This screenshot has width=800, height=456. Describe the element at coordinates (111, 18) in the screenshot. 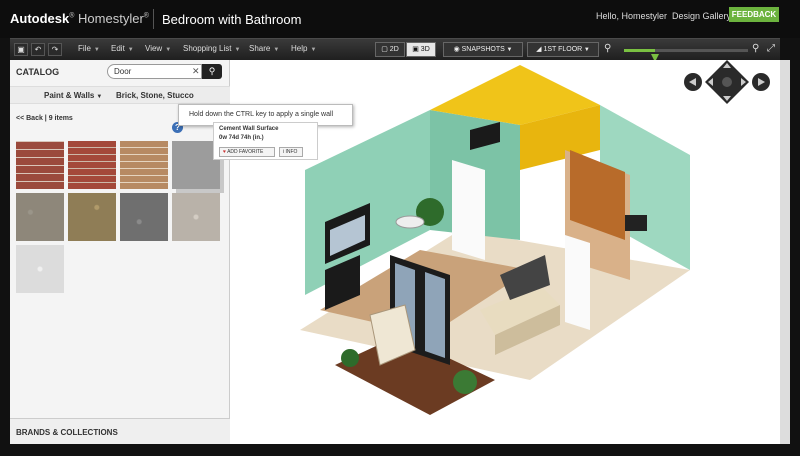

I see `brand-product: Homestyler` at that location.